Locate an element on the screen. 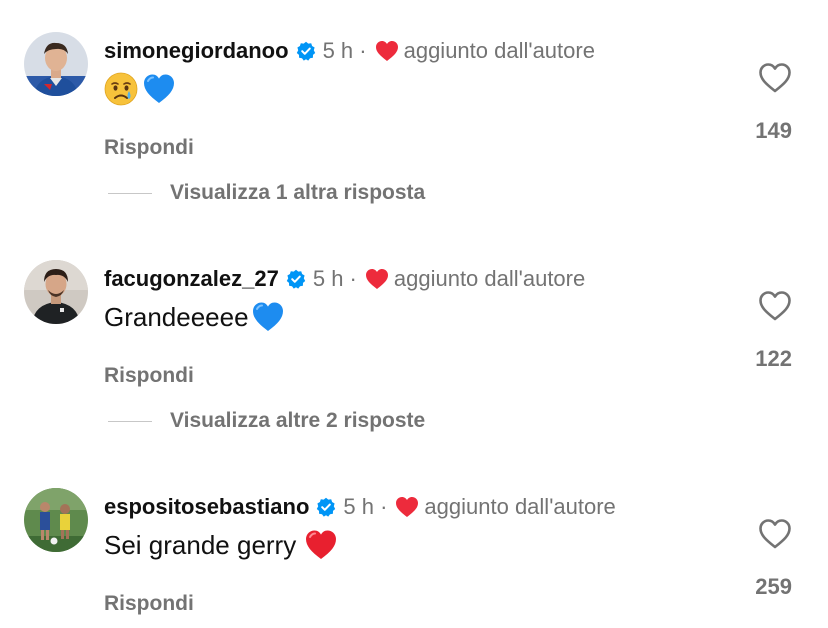  red-heart-icon is located at coordinates (321, 545).